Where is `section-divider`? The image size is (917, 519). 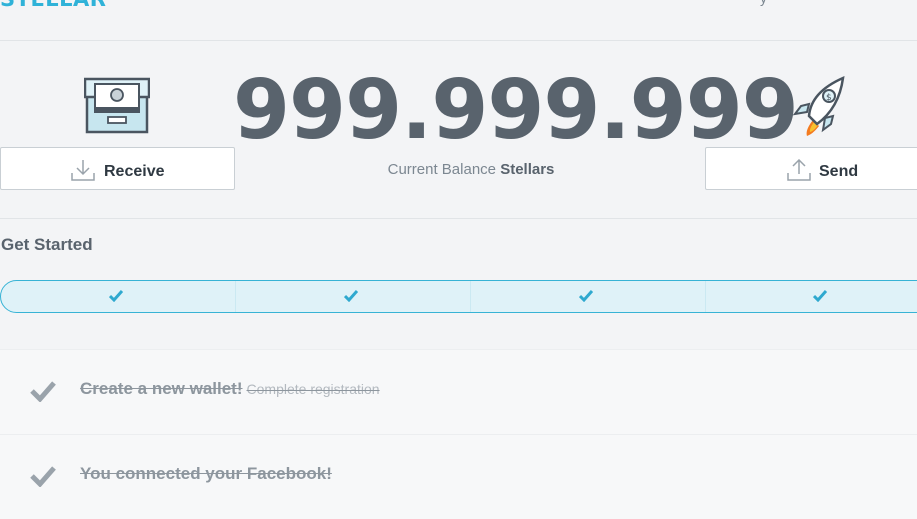
section-divider is located at coordinates (458, 218).